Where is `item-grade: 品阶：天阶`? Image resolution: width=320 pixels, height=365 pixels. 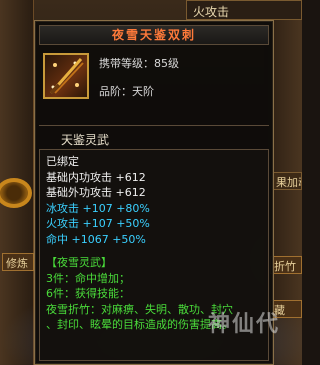 item-grade: 品阶：天阶 is located at coordinates (126, 91).